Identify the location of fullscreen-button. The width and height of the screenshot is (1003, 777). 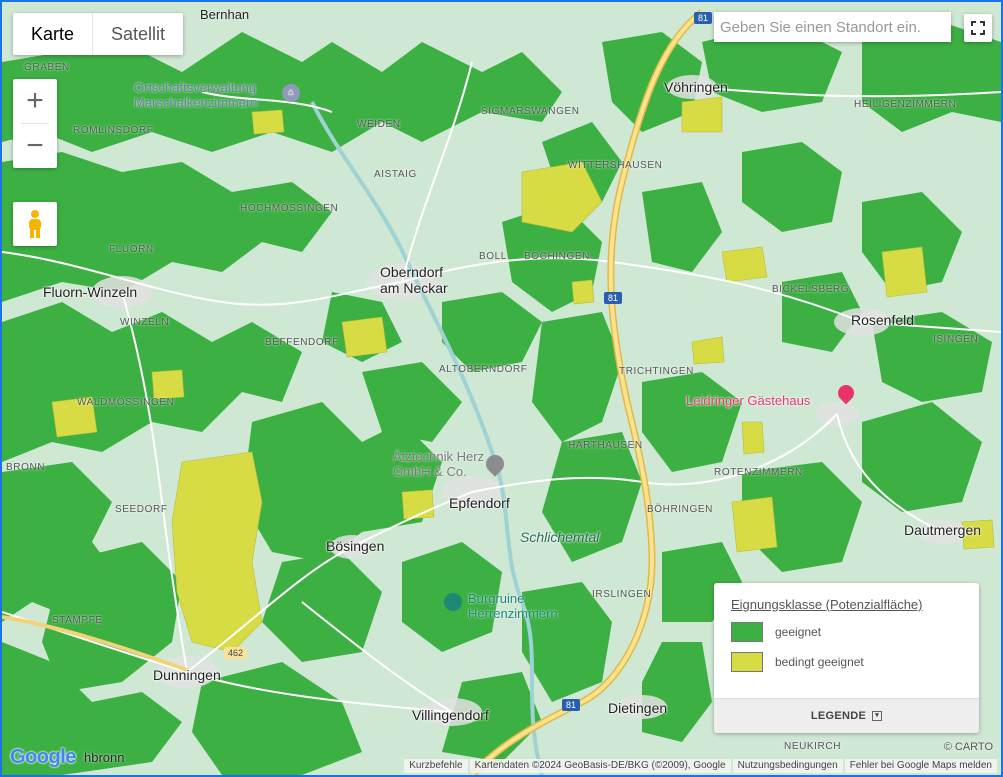
(978, 28).